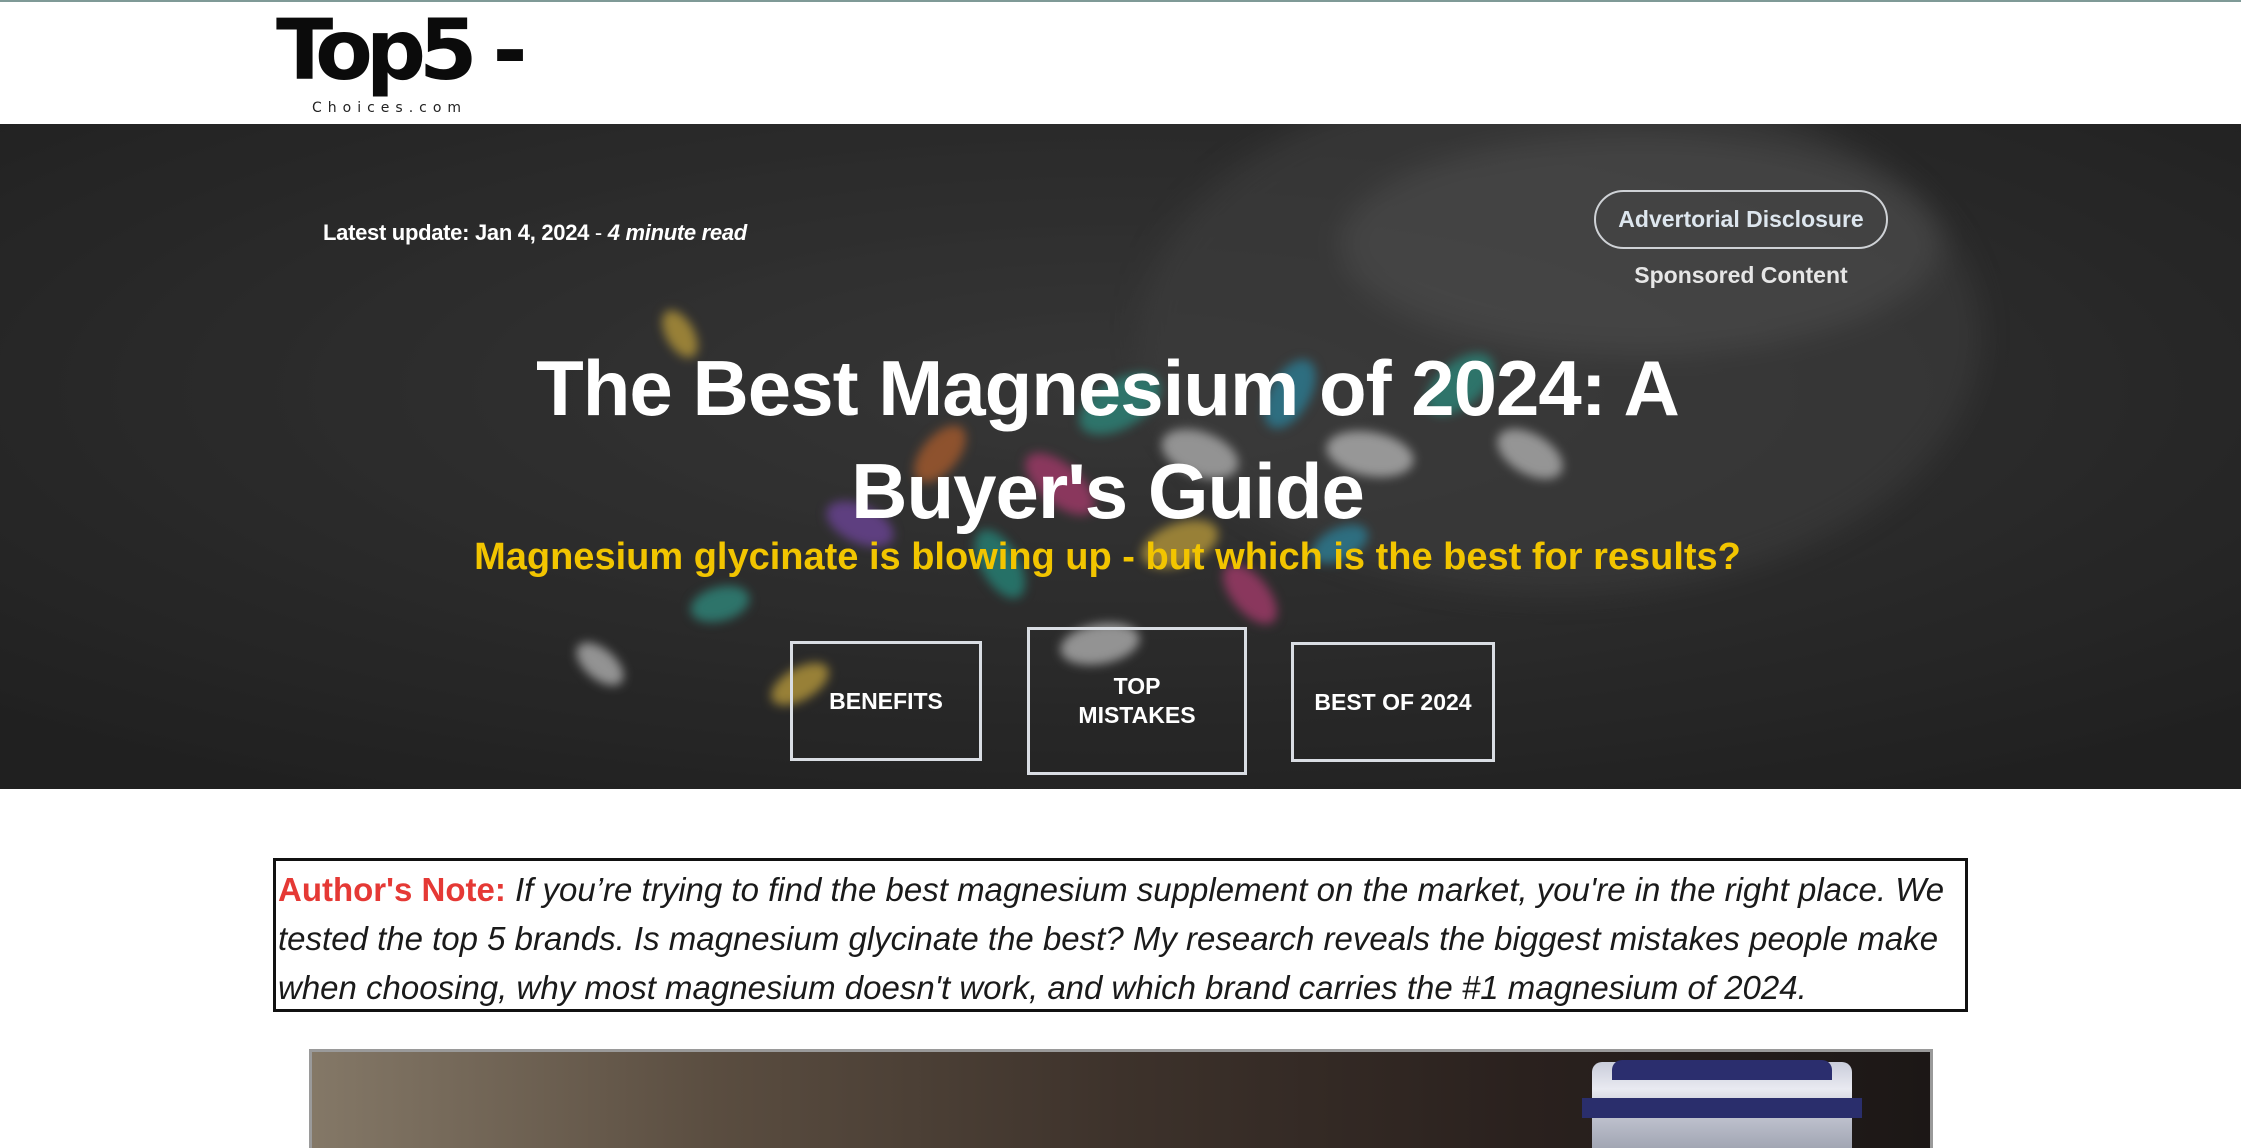  Describe the element at coordinates (1741, 219) in the screenshot. I see `advertorial-disclosure-button: Advertorial Disclosure` at that location.